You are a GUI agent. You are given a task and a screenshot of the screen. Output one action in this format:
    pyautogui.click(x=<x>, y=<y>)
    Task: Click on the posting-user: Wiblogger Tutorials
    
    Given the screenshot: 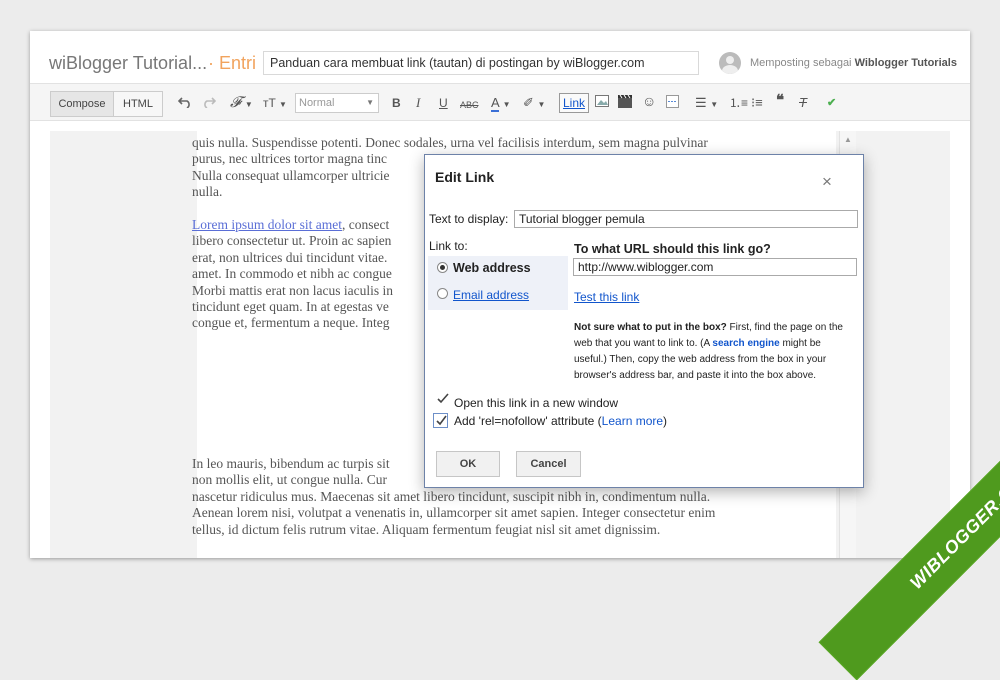 What is the action you would take?
    pyautogui.click(x=905, y=63)
    